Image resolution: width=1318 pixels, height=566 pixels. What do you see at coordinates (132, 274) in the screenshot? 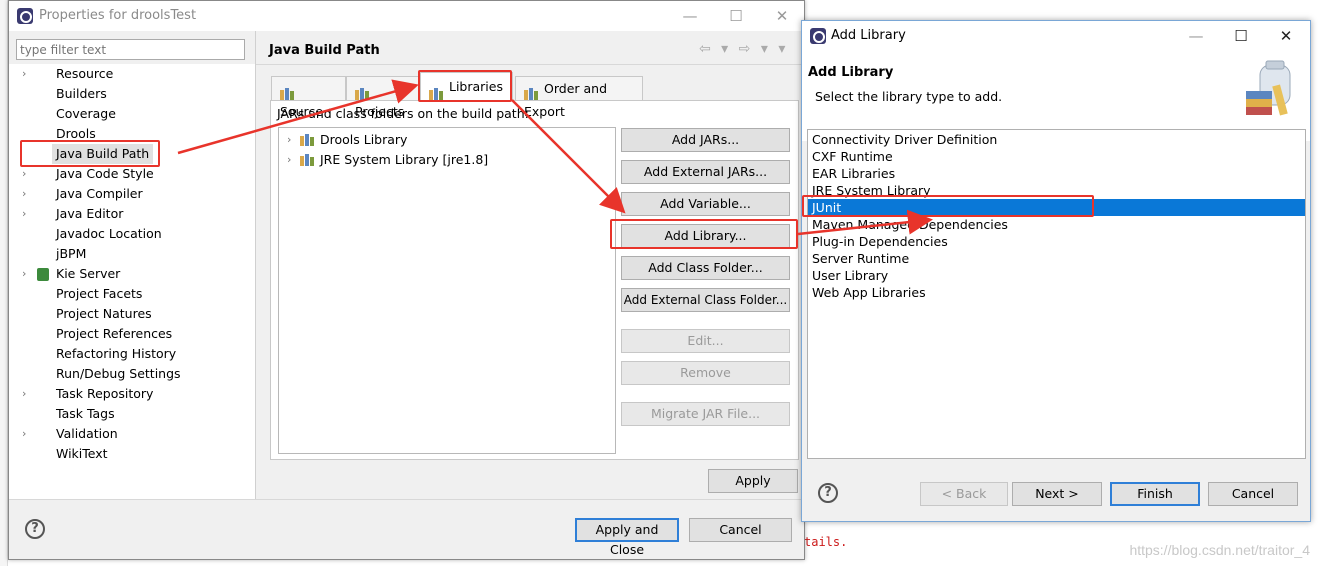
I see `tree-item: › Kie Server` at bounding box center [132, 274].